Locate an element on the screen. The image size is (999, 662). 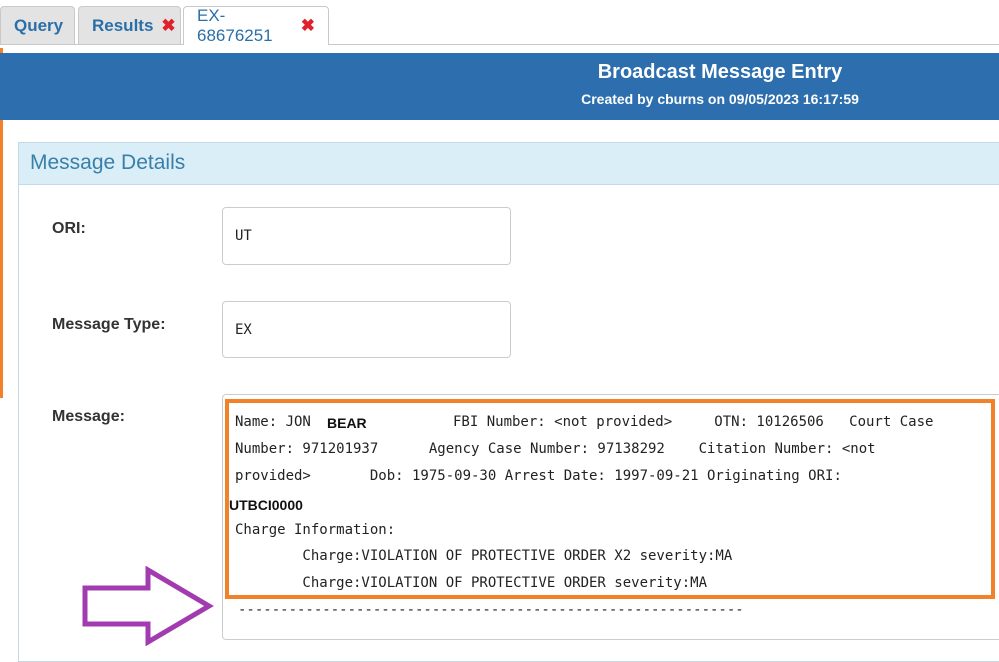
message-type-label: Message Type: is located at coordinates (109, 324).